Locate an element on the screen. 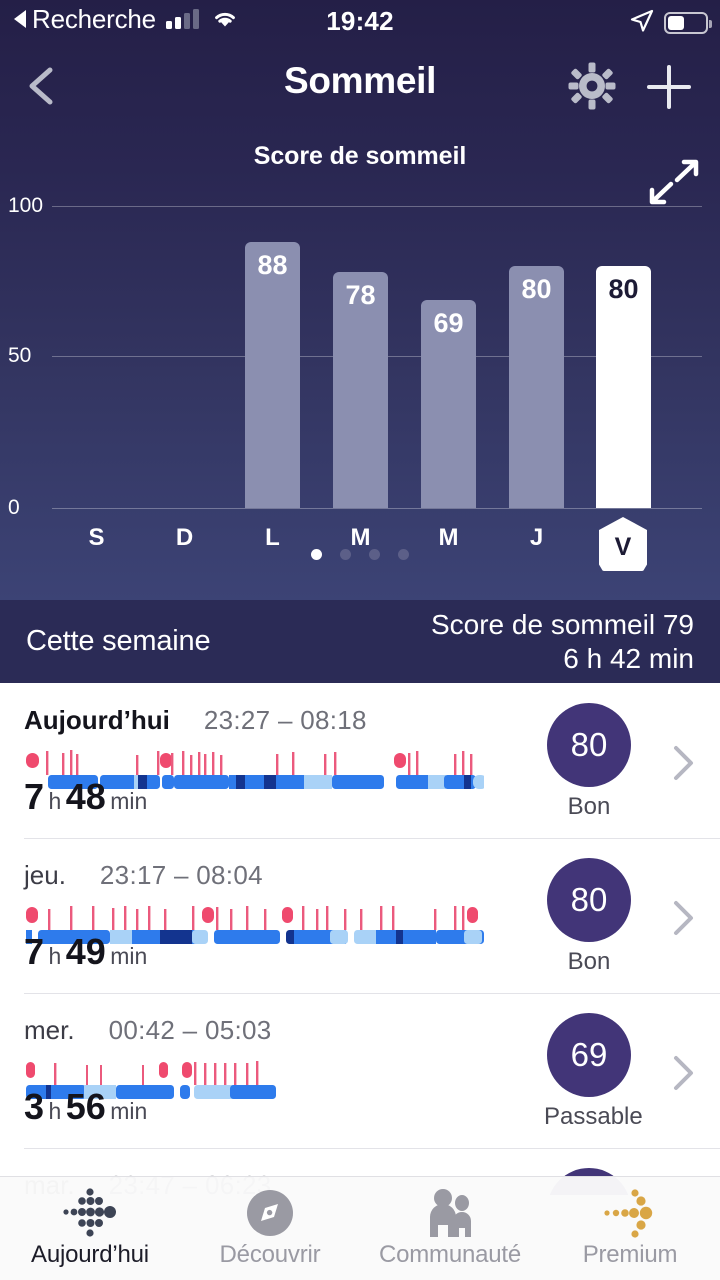  dot-cluster-icon is located at coordinates (90, 1213).